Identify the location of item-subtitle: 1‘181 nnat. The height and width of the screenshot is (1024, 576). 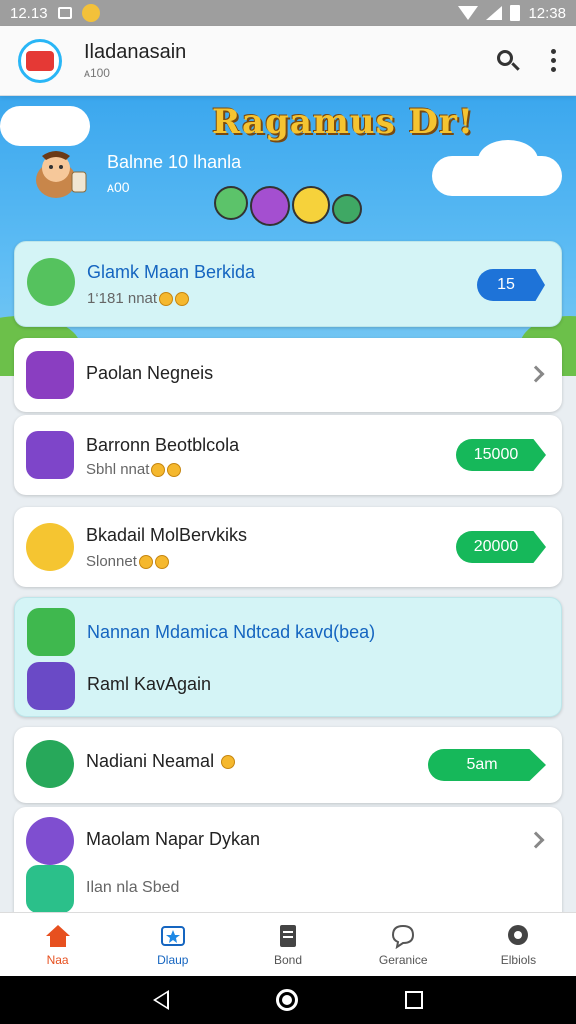
(138, 298).